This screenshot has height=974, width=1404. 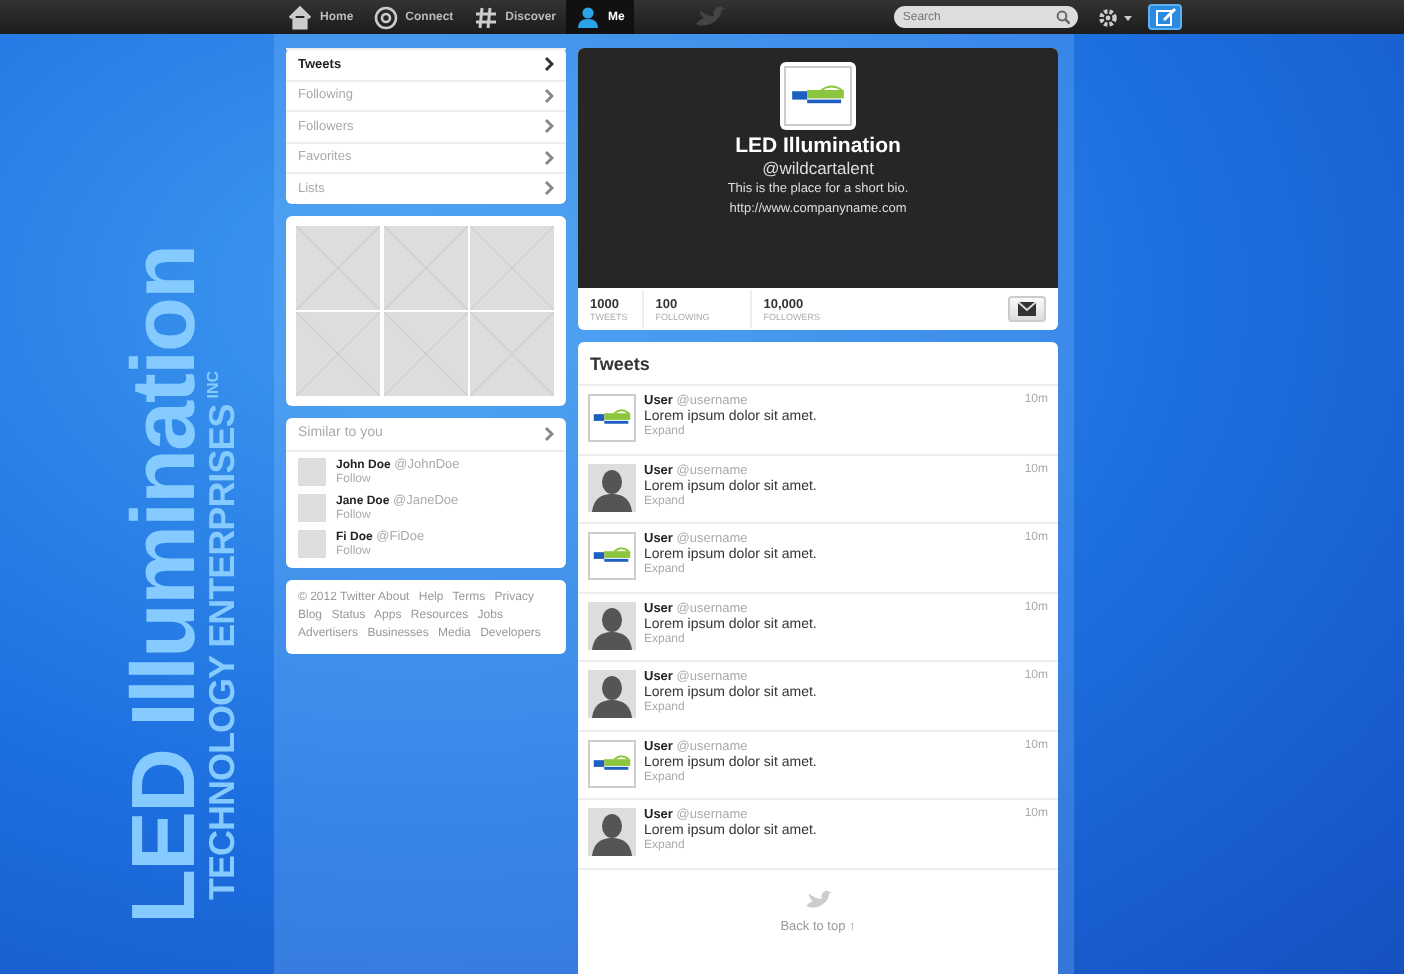 I want to click on section-title: Tweets, so click(x=818, y=364).